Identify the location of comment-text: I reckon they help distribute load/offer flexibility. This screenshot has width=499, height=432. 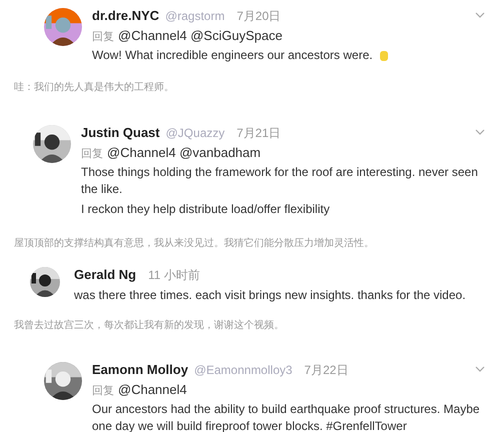
(205, 209).